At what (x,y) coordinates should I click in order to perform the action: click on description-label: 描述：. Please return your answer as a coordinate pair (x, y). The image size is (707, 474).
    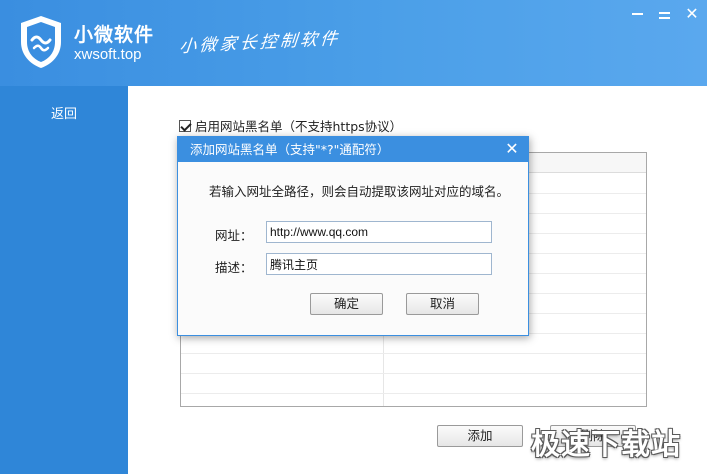
    Looking at the image, I should click on (234, 267).